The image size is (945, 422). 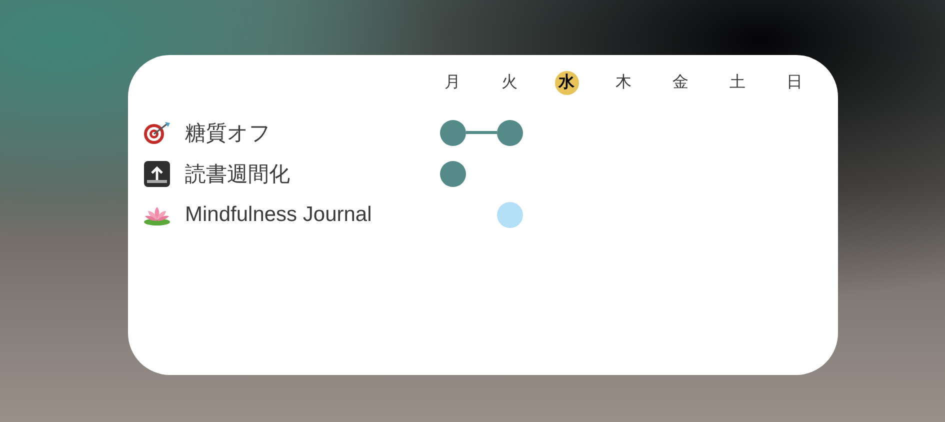 I want to click on day-label: 金, so click(x=681, y=83).